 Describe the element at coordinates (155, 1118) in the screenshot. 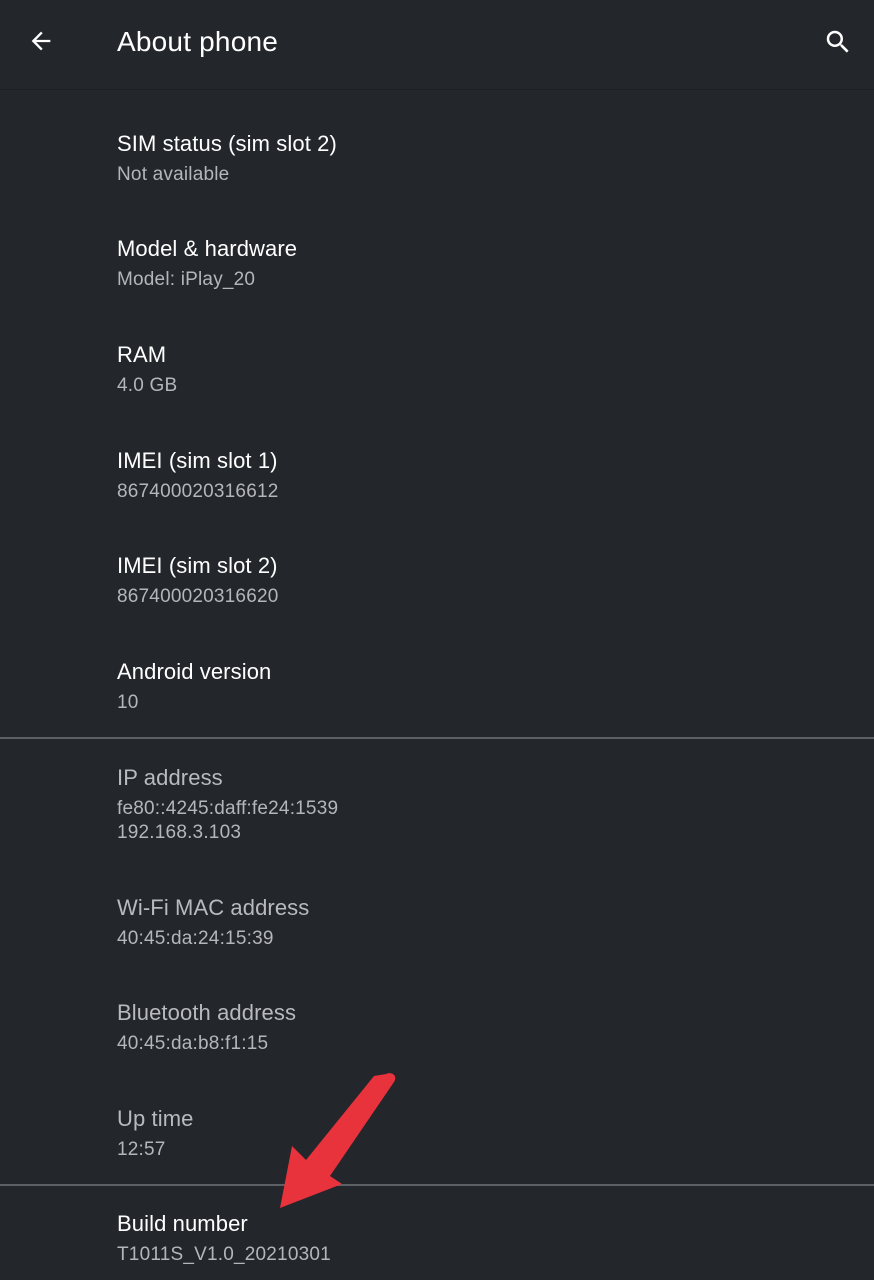

I see `up-time-label: Up time` at that location.